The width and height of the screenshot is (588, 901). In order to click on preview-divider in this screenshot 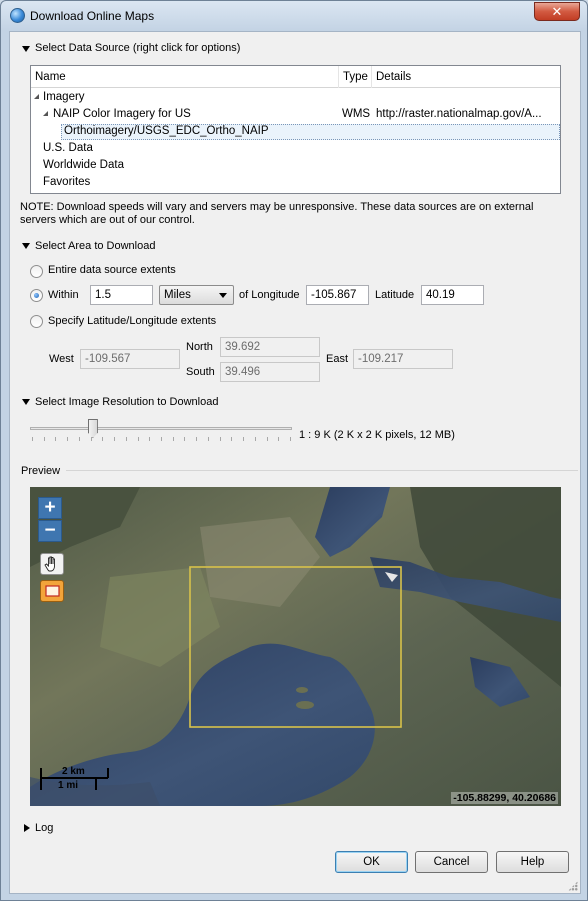, I will do `click(322, 470)`.